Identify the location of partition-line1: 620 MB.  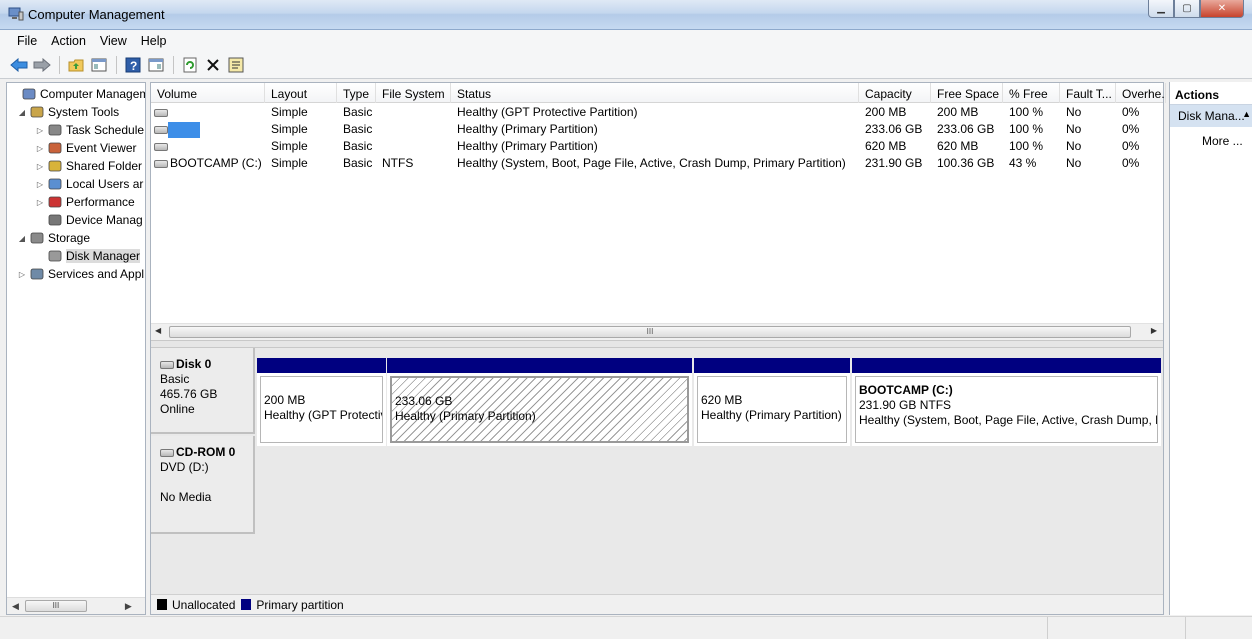
(722, 400).